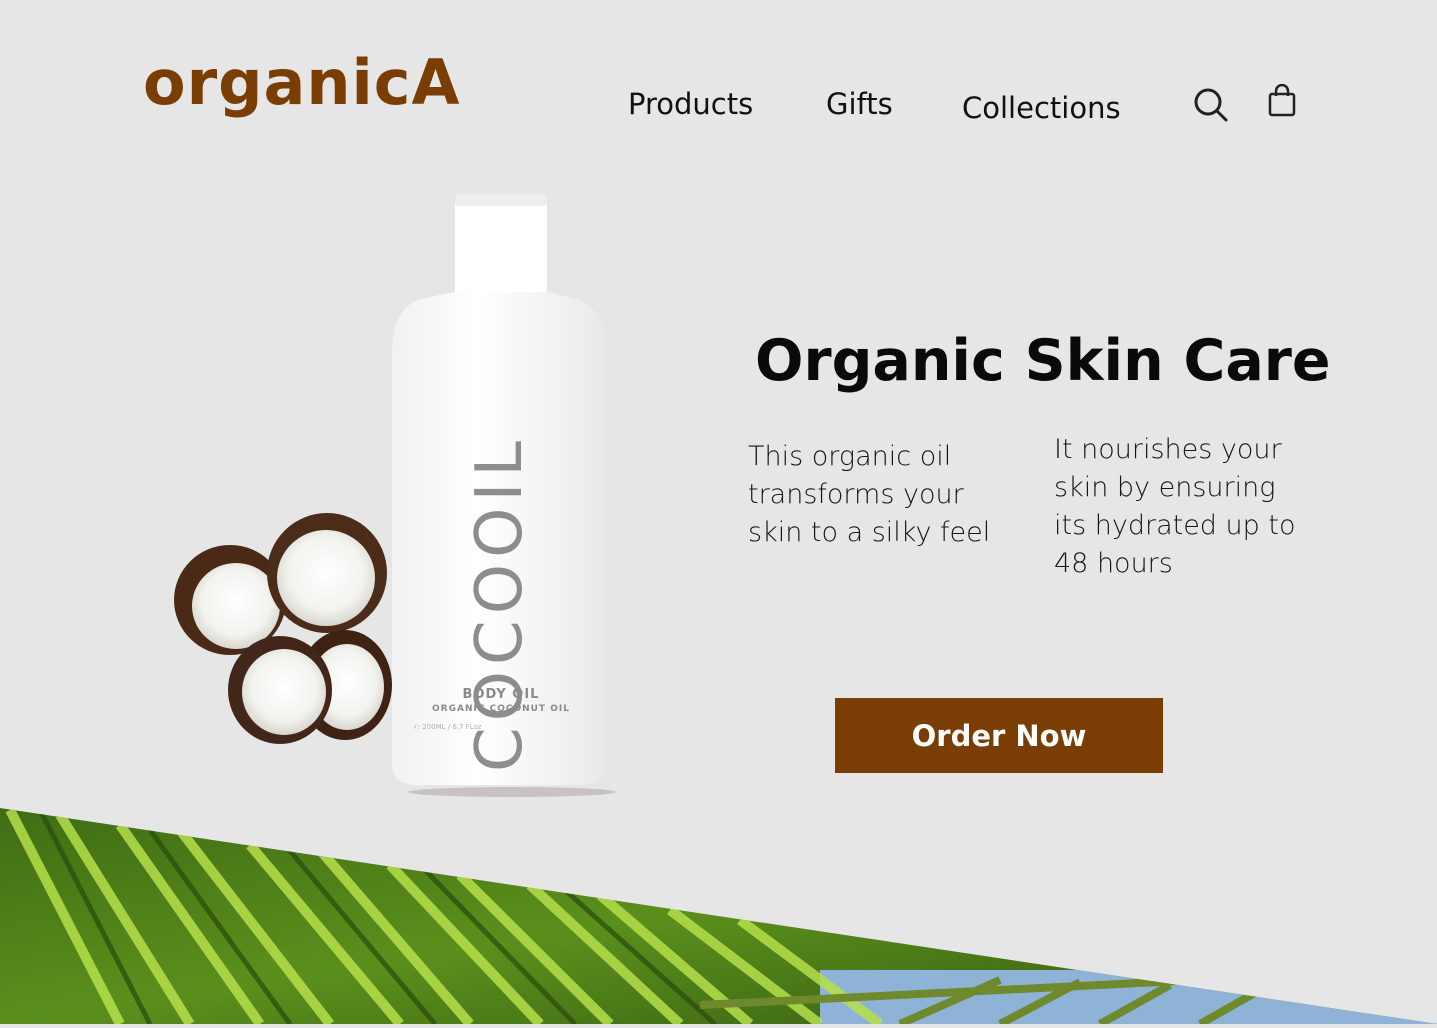  What do you see at coordinates (1211, 107) in the screenshot?
I see `search-icon` at bounding box center [1211, 107].